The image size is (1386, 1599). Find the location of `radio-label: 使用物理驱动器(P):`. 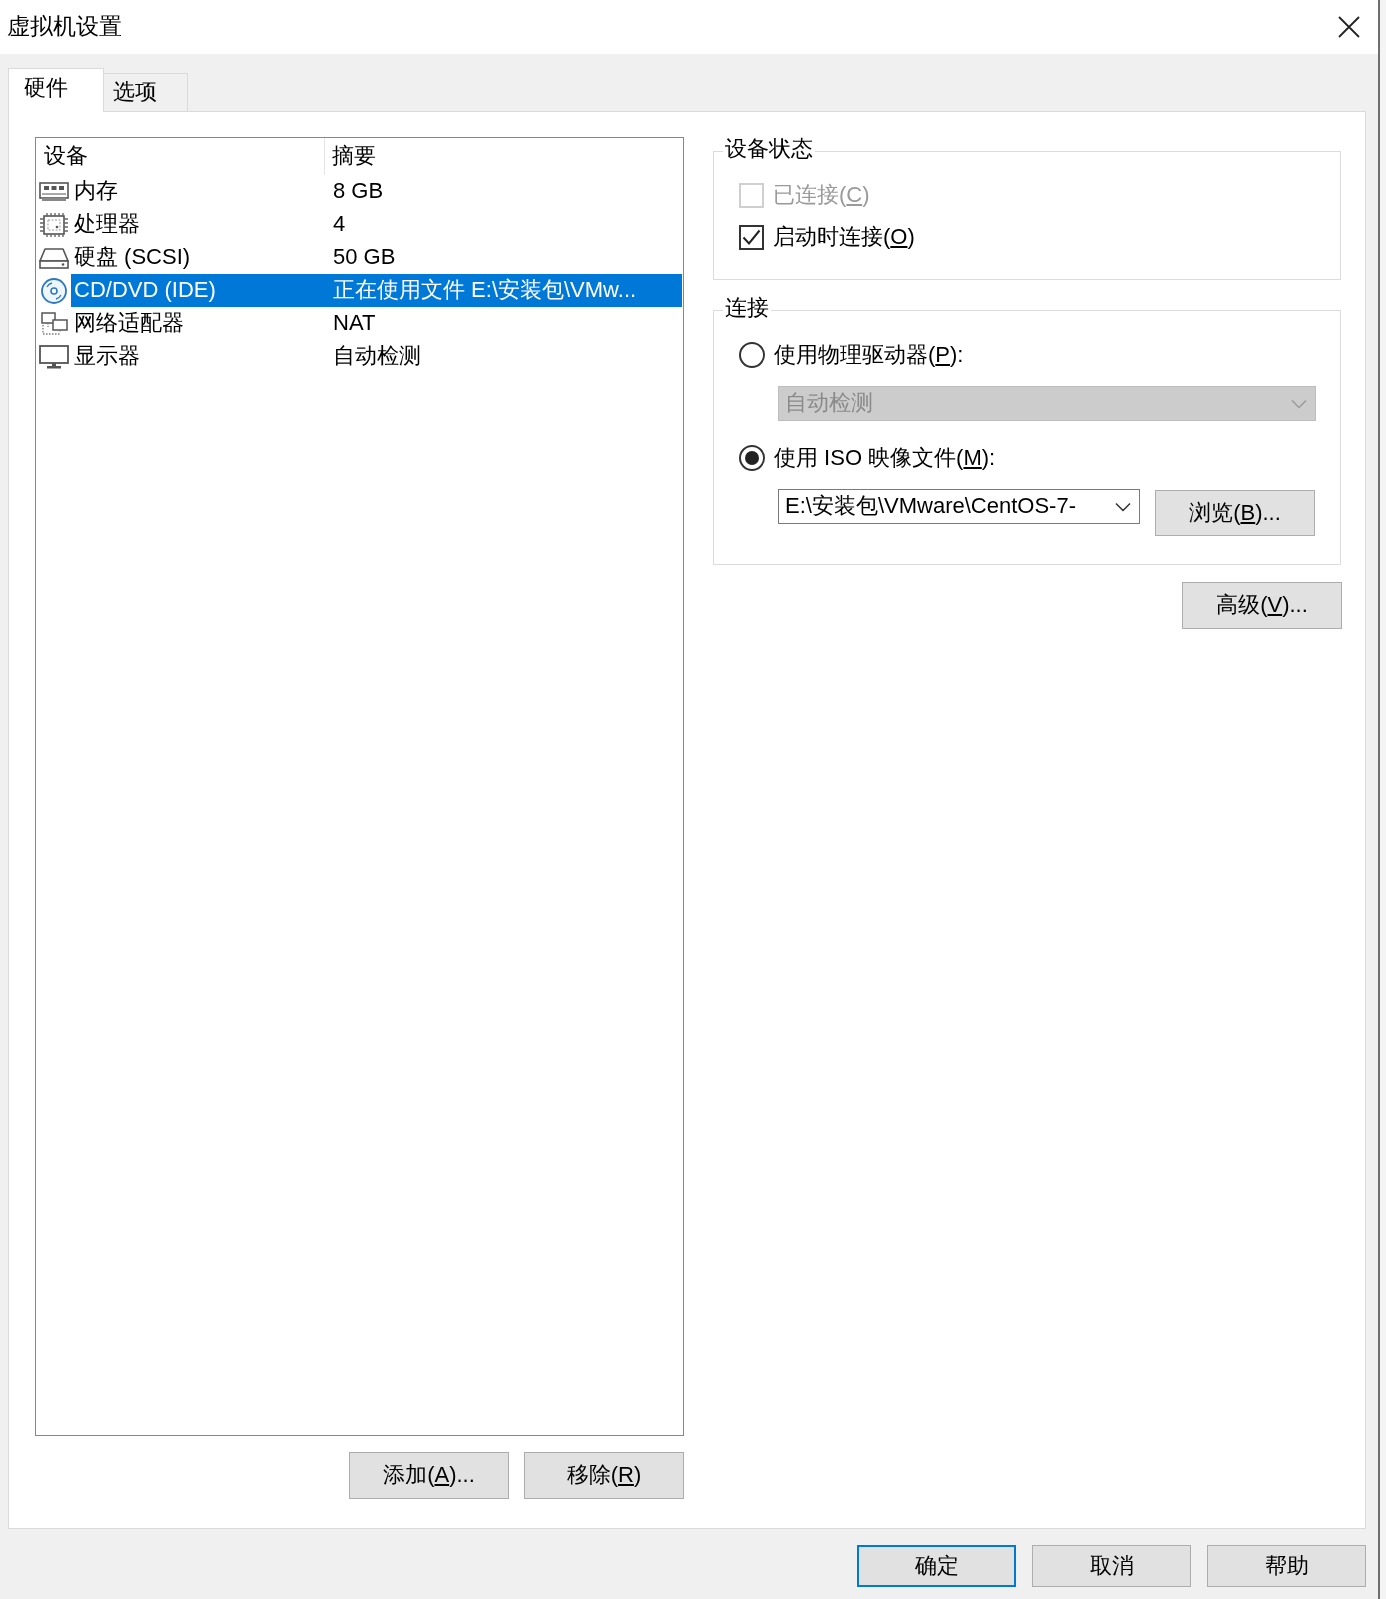

radio-label: 使用物理驱动器(P): is located at coordinates (869, 355).